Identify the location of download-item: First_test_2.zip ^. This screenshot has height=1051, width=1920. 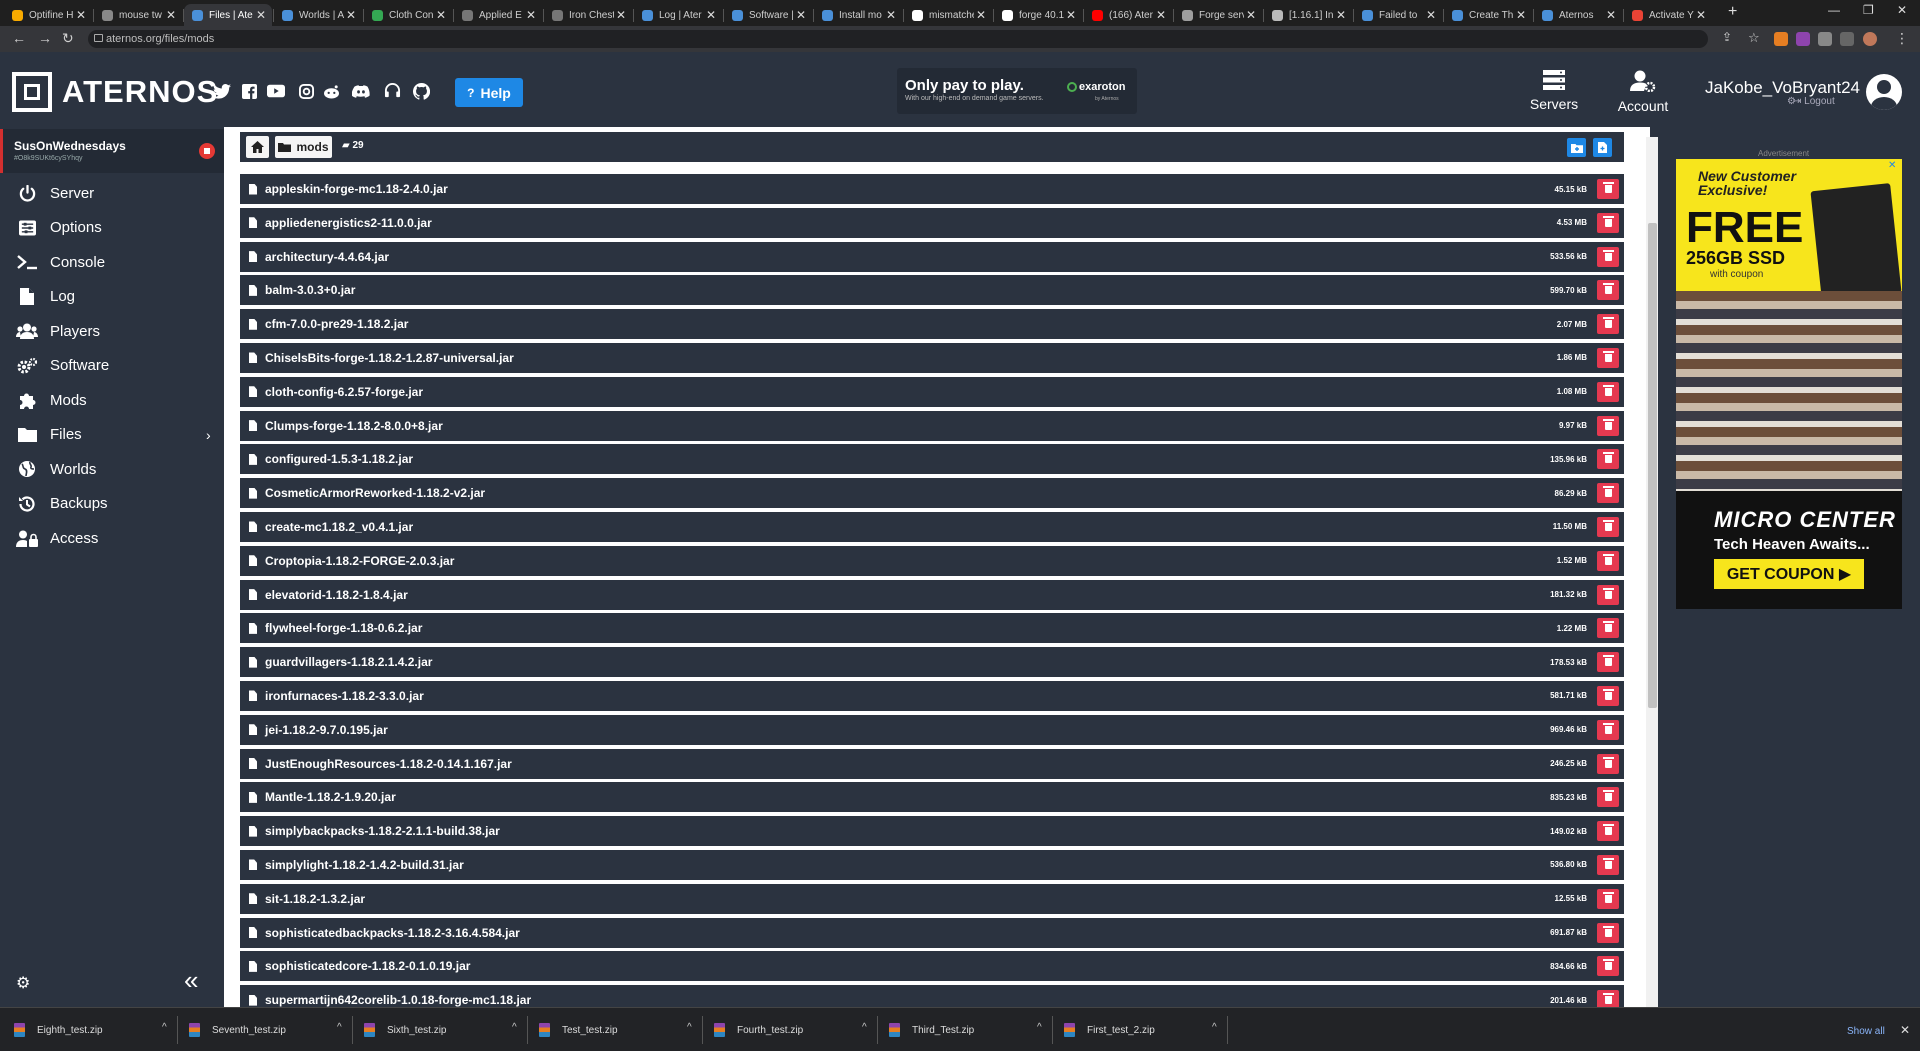
(1147, 1030).